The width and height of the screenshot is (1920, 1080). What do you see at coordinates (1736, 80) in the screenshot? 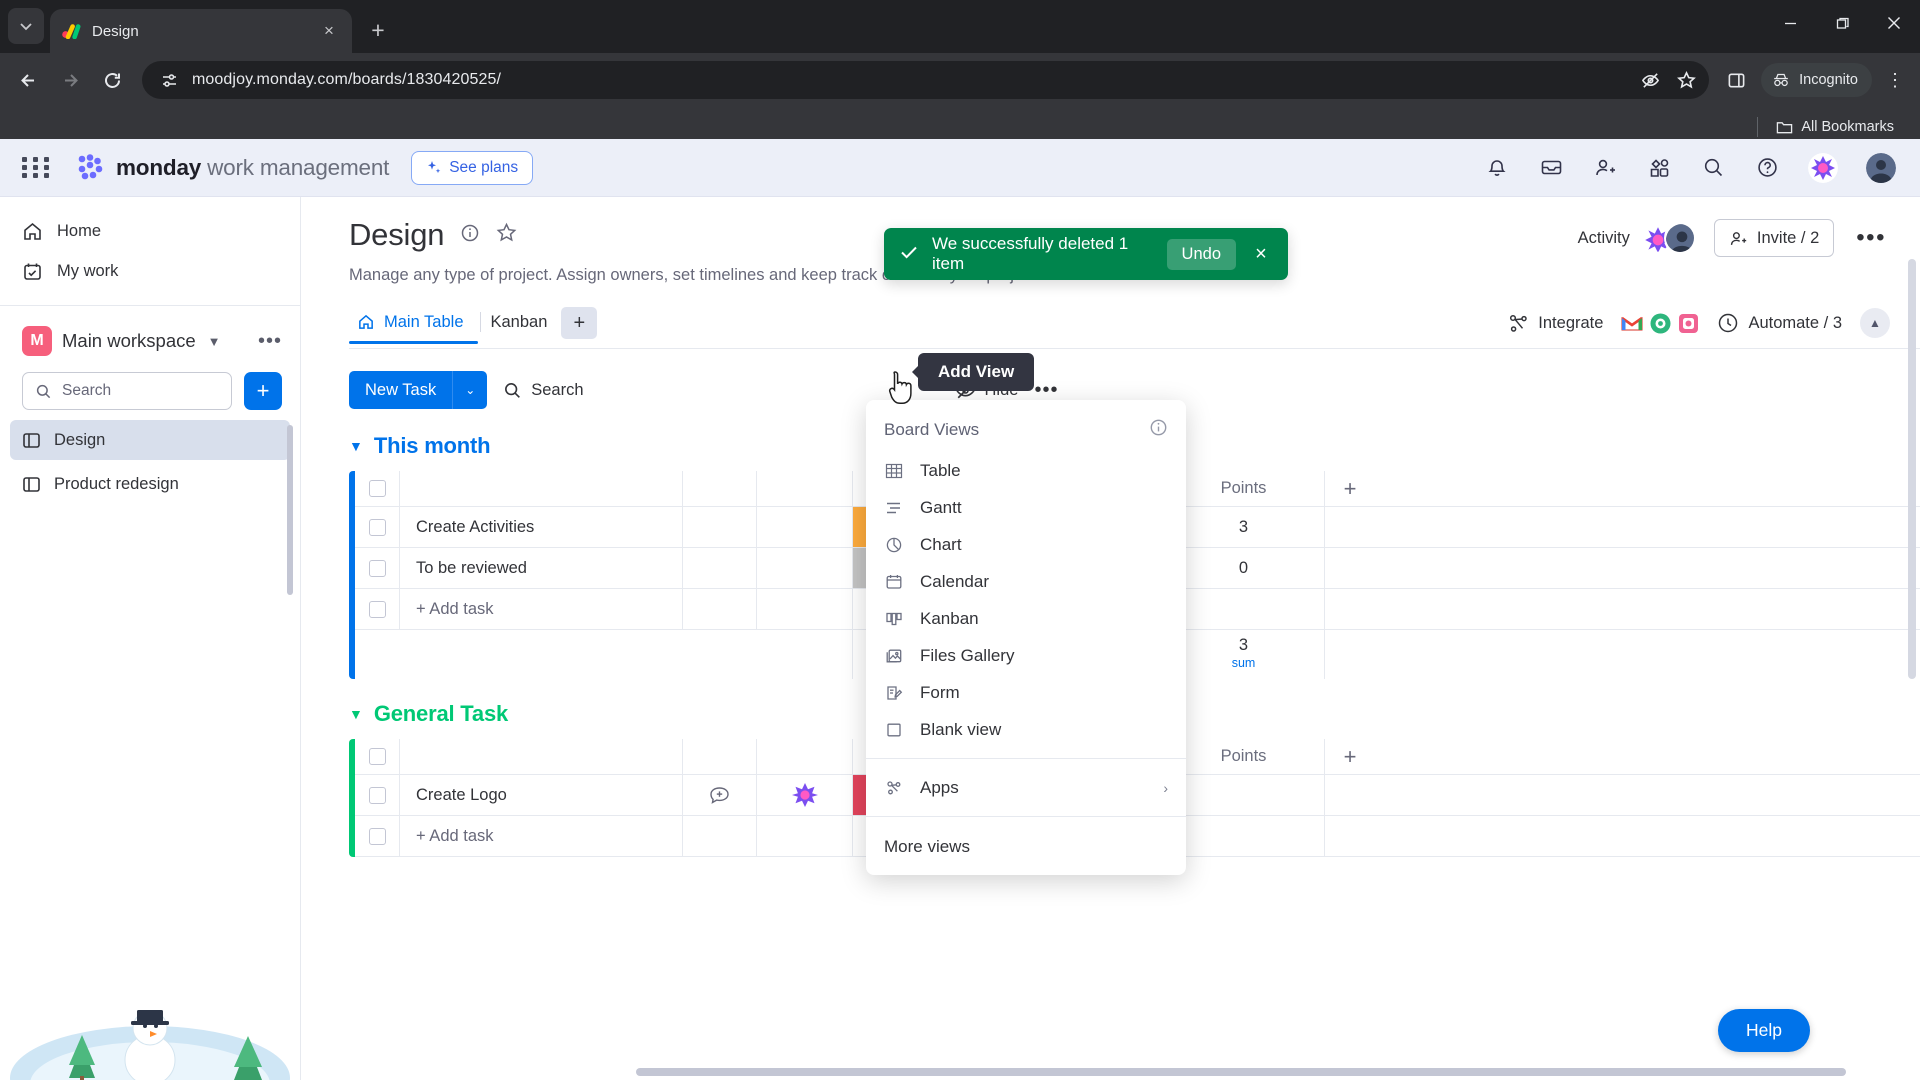
I see `side-panel-icon` at bounding box center [1736, 80].